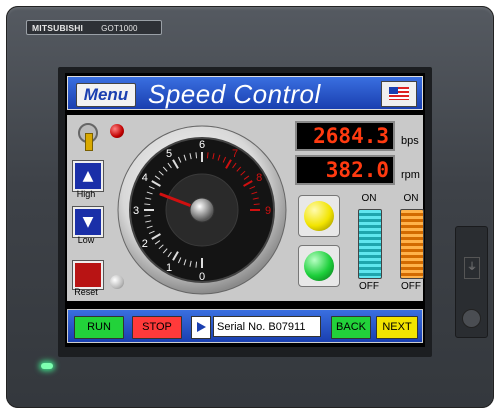  What do you see at coordinates (235, 154) in the screenshot?
I see `gauge-tick-label: 7` at bounding box center [235, 154].